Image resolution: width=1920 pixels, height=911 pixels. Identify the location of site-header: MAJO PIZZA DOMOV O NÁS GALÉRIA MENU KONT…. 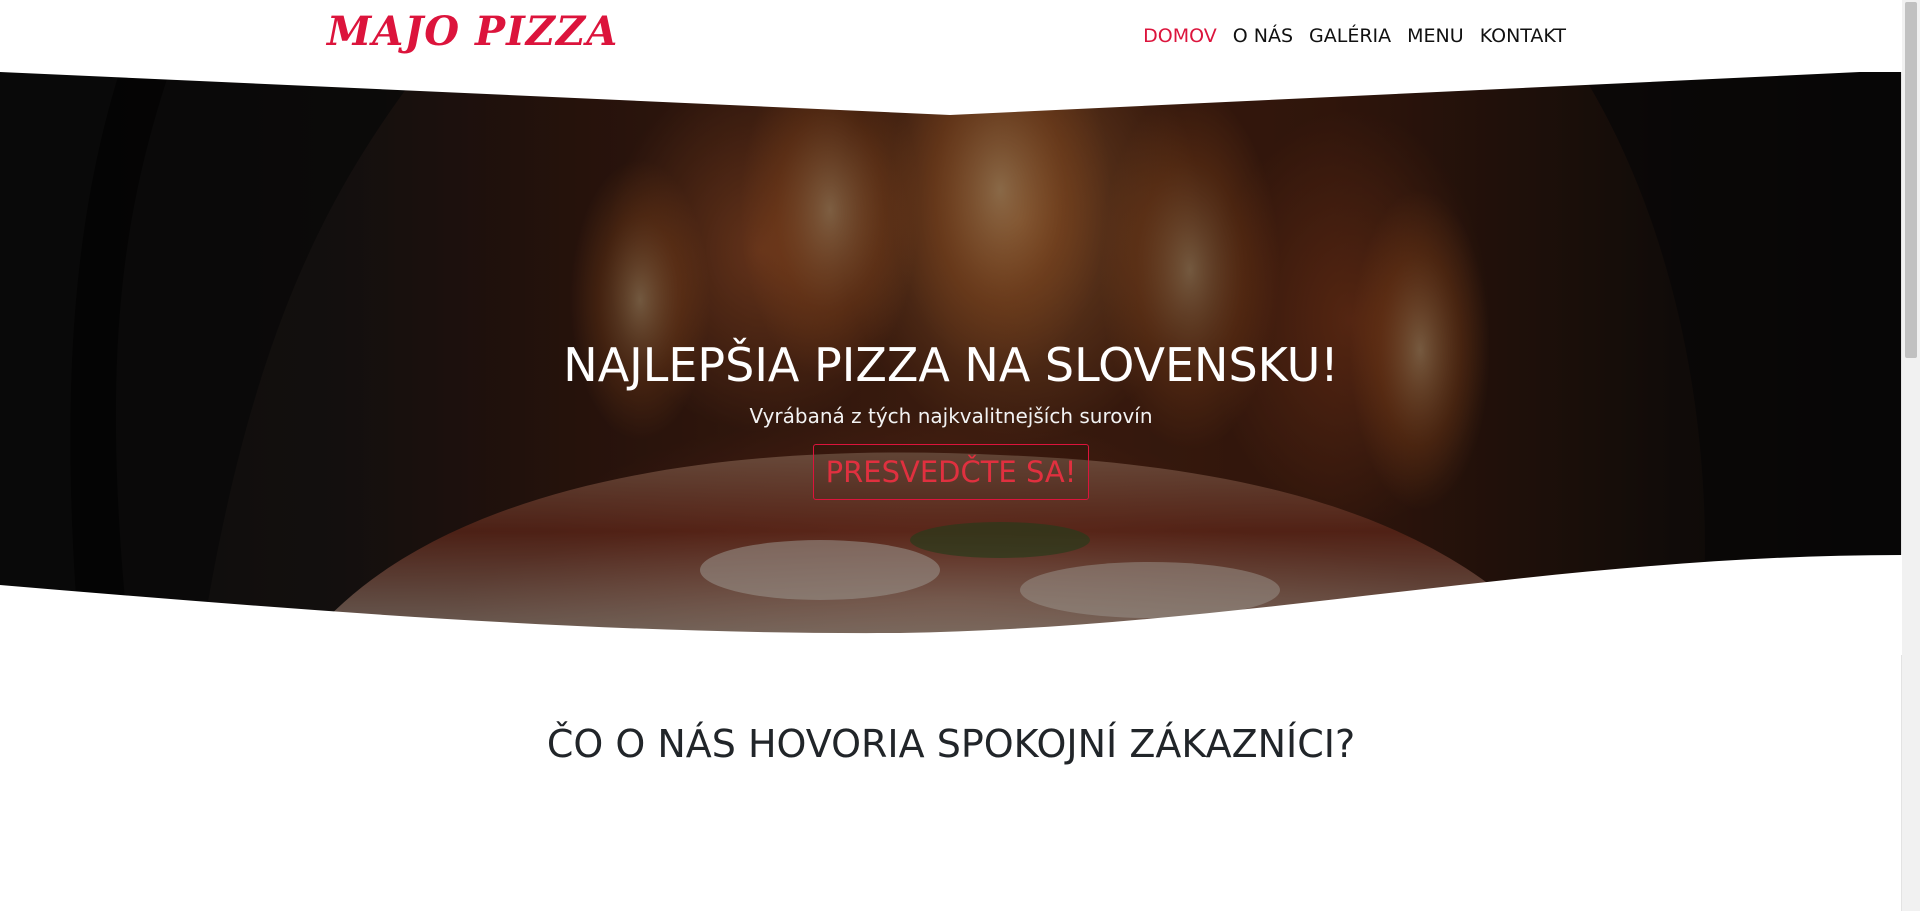
(951, 36).